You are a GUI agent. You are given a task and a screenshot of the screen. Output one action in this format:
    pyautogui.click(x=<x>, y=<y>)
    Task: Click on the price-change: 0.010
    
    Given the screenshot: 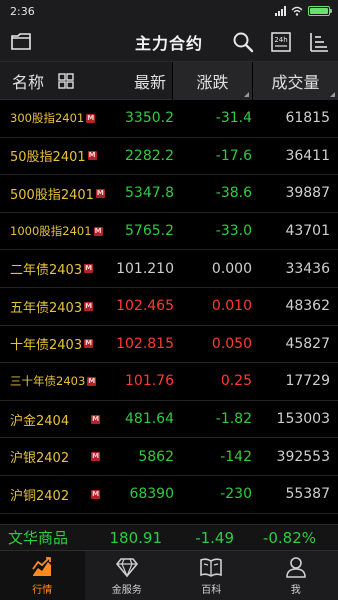 What is the action you would take?
    pyautogui.click(x=231, y=306)
    